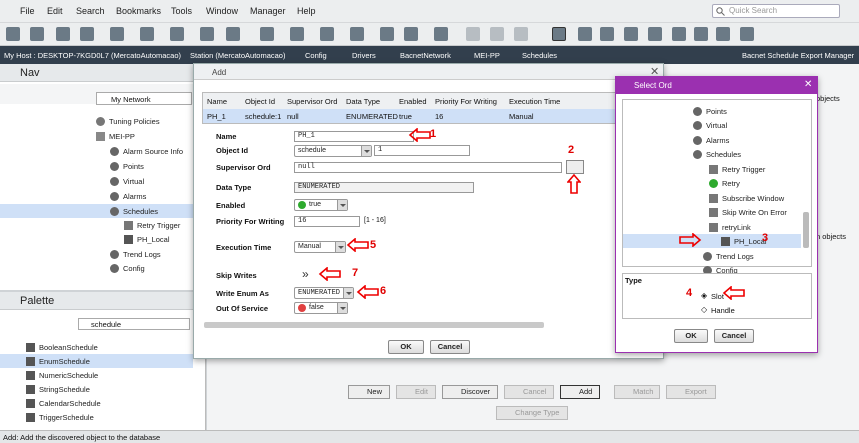  What do you see at coordinates (711, 140) in the screenshot?
I see `ord-alarms: Alarms` at bounding box center [711, 140].